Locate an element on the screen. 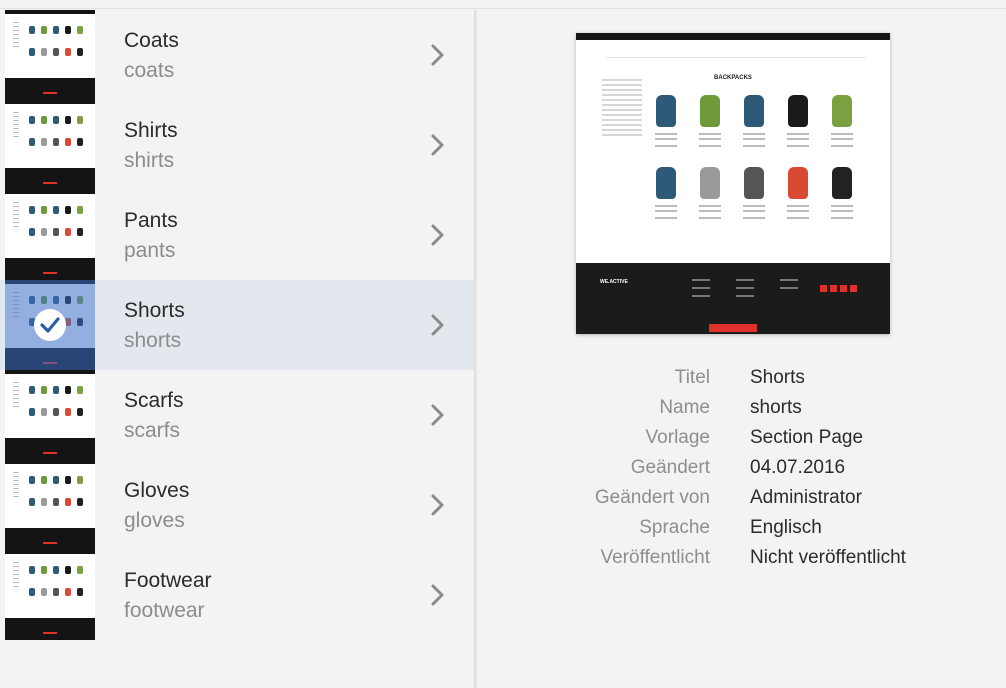 Image resolution: width=1006 pixels, height=688 pixels. property-label: Geändert is located at coordinates (670, 467).